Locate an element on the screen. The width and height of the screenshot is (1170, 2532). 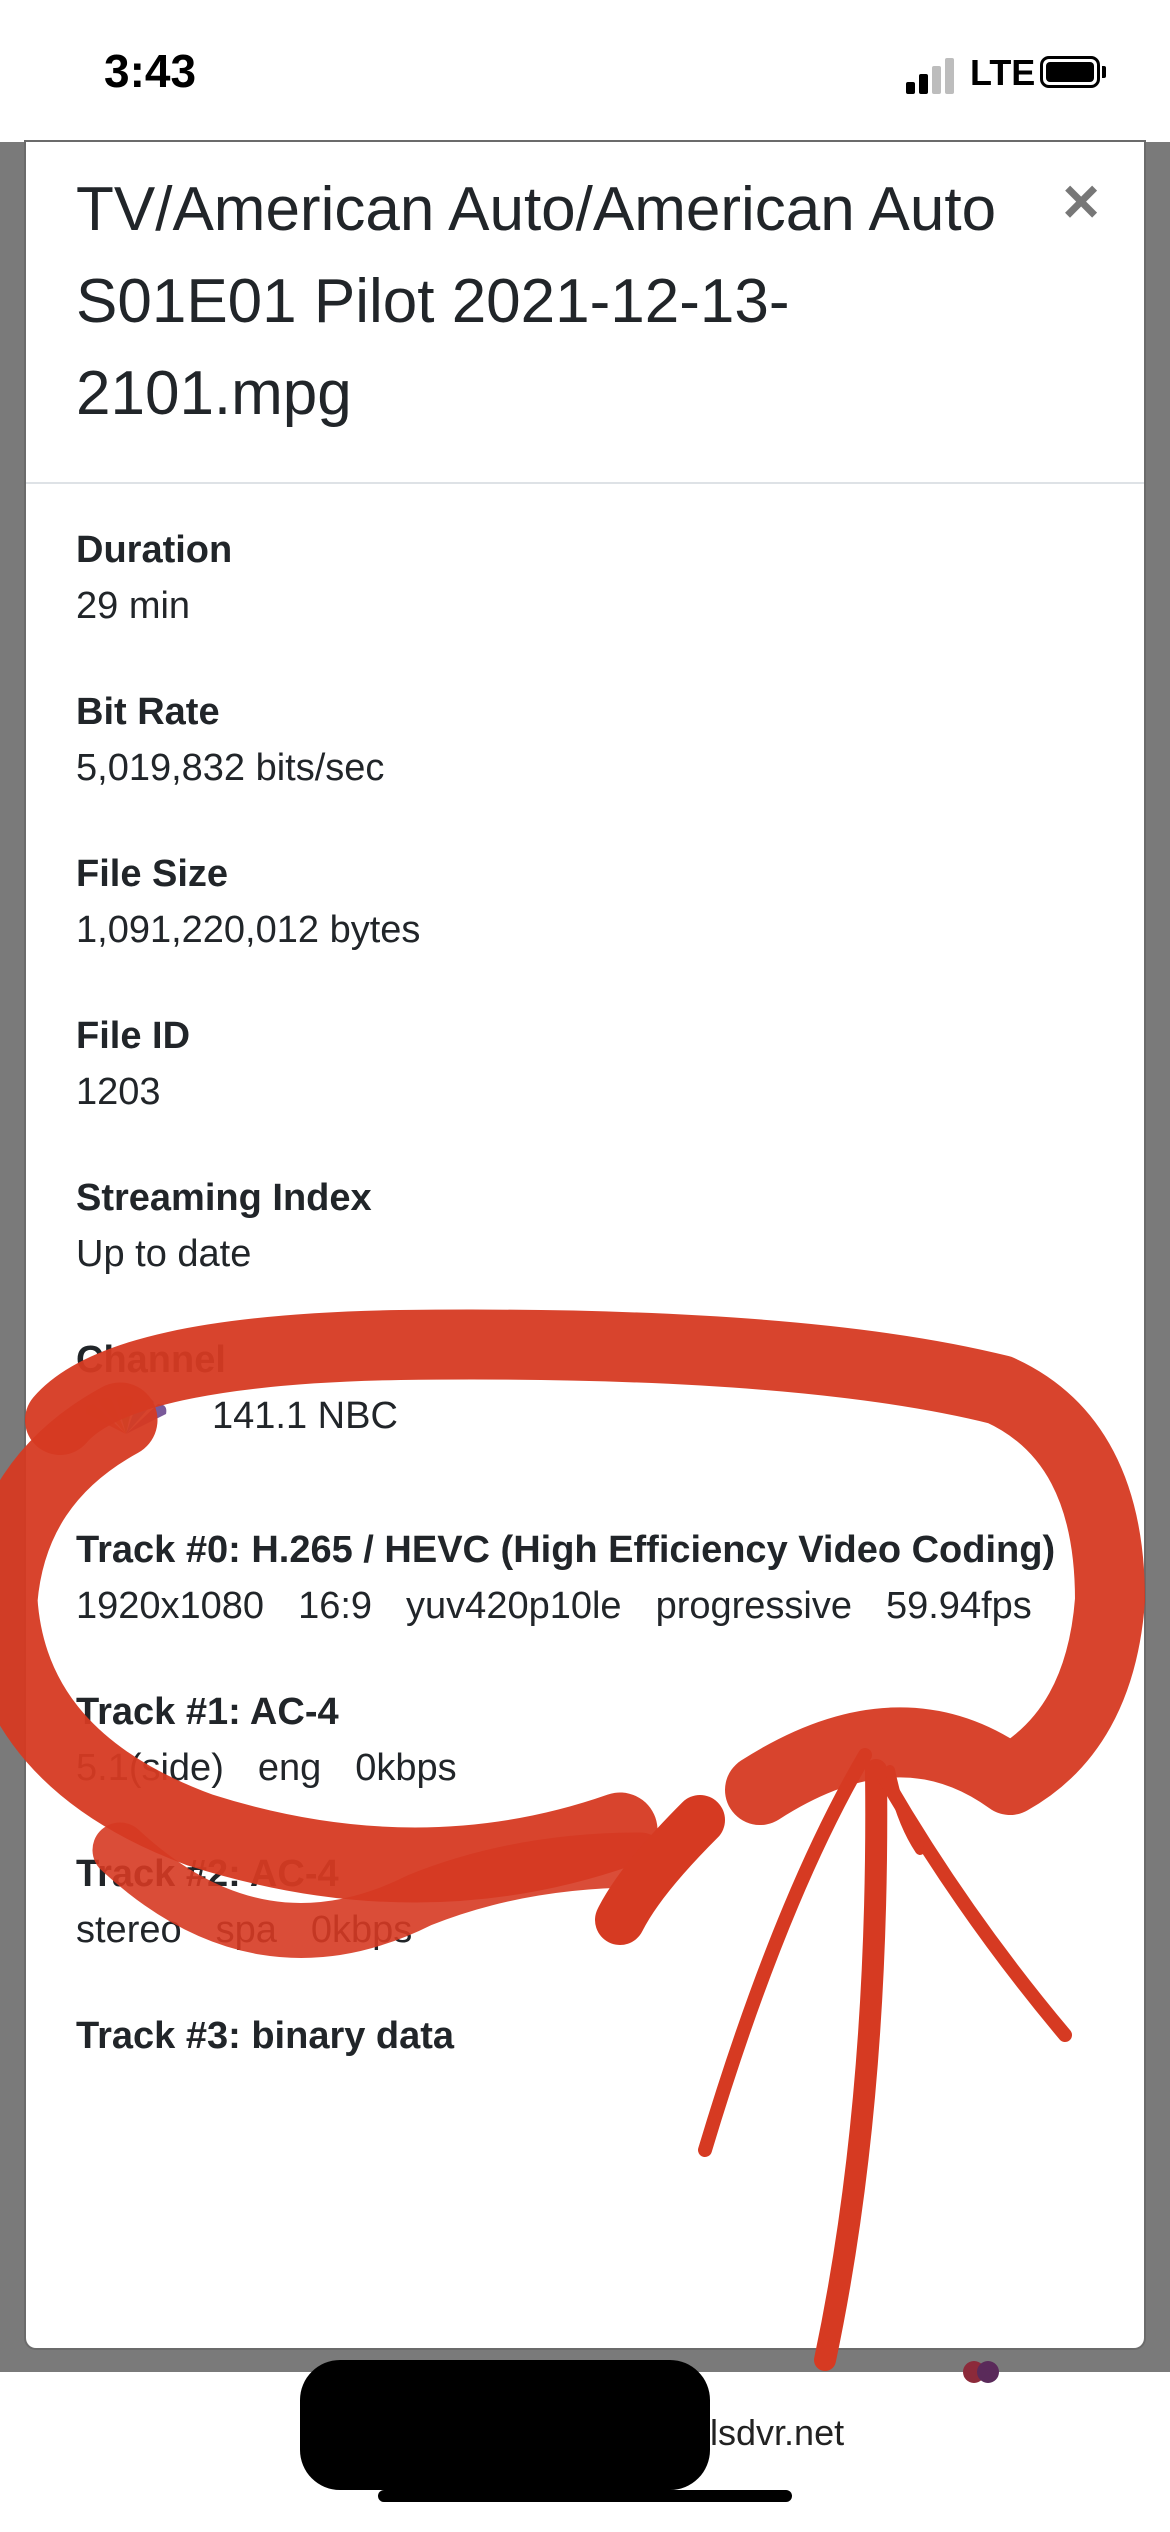
channel-value: 141.1 NBC is located at coordinates (305, 1416).